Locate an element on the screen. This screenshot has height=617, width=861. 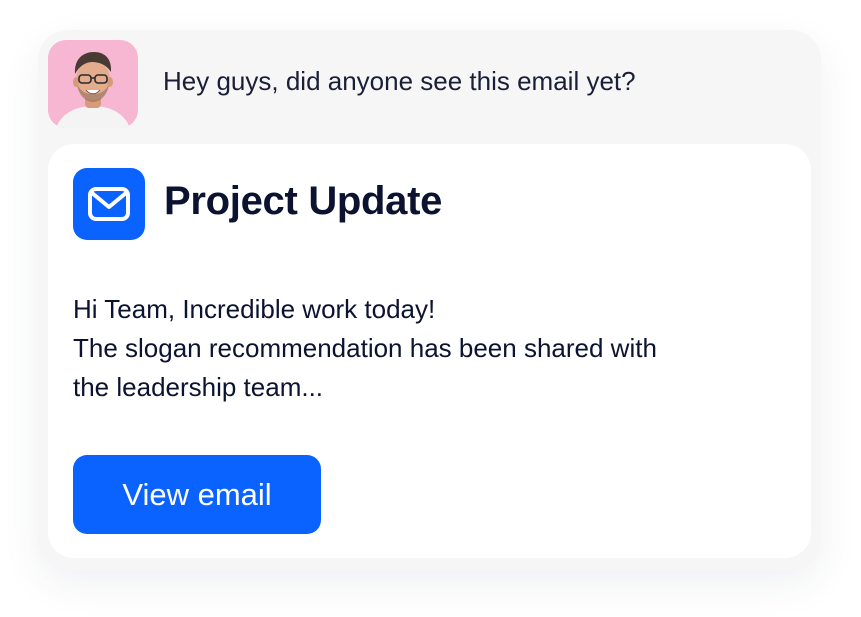
avatar-image is located at coordinates (93, 90).